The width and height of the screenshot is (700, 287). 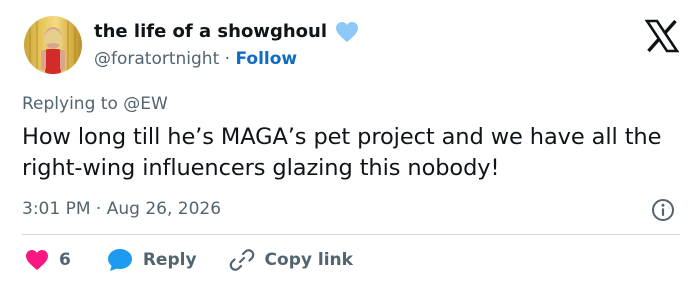 What do you see at coordinates (169, 260) in the screenshot?
I see `reply-label: Reply` at bounding box center [169, 260].